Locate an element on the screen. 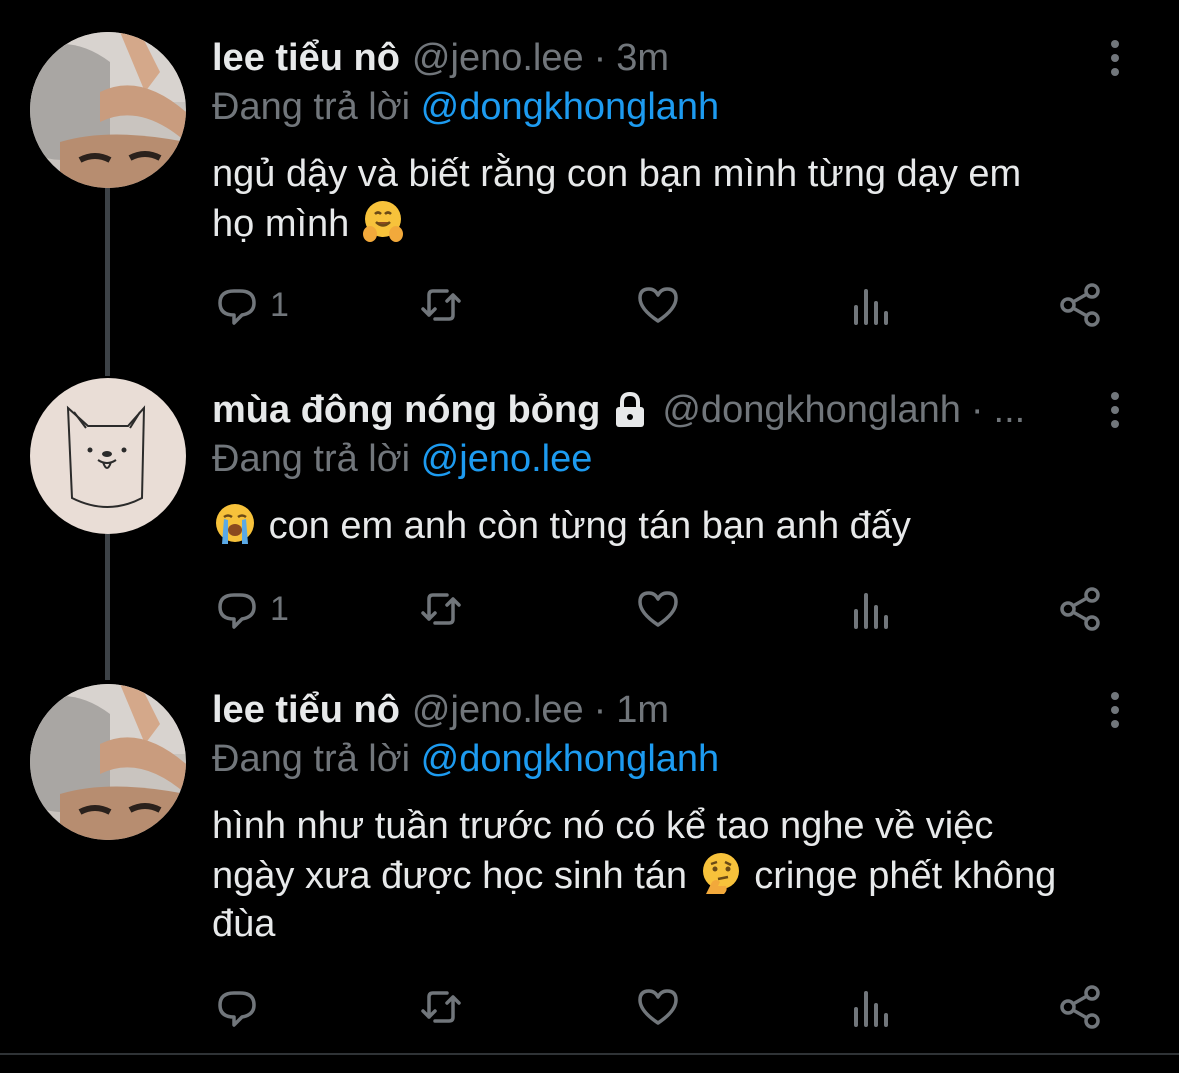  tweet-text-segment: ngày xưa được học sinh tán is located at coordinates (450, 876).